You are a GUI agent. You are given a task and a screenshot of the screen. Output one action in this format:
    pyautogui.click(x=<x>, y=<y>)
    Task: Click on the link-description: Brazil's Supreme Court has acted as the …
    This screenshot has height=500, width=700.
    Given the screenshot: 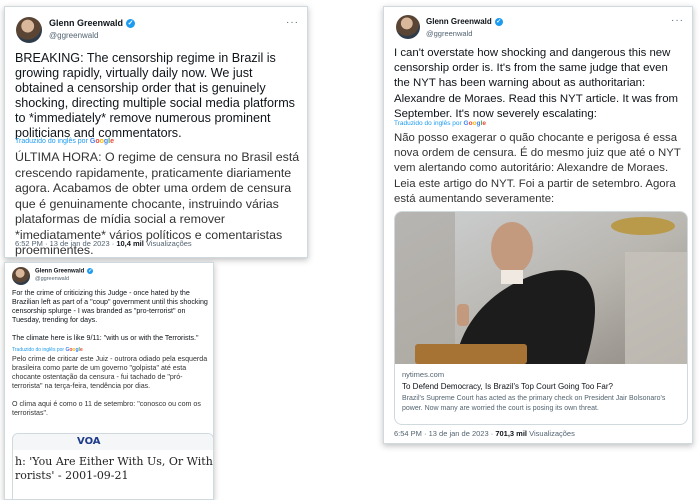 What is the action you would take?
    pyautogui.click(x=534, y=403)
    